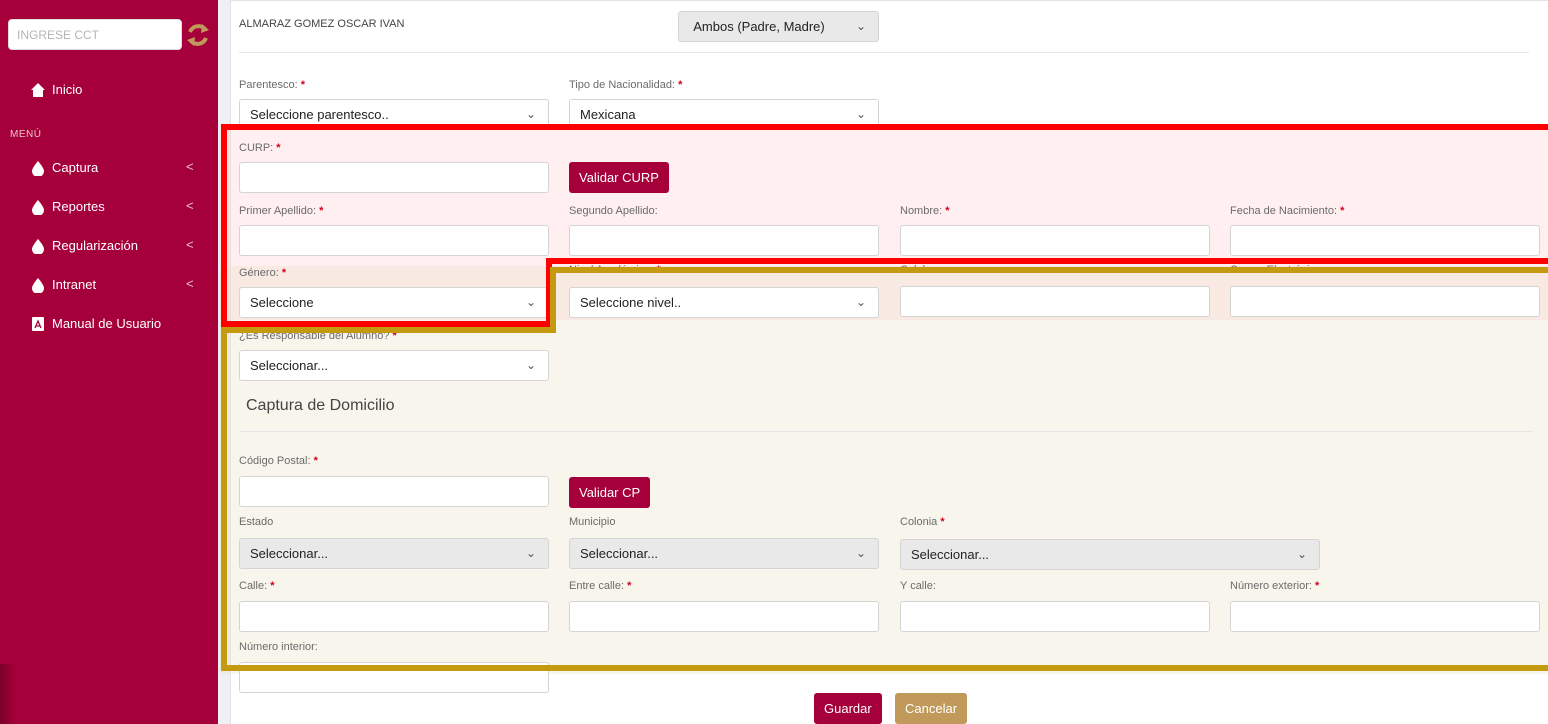  I want to click on guardar-button: Guardar, so click(848, 708).